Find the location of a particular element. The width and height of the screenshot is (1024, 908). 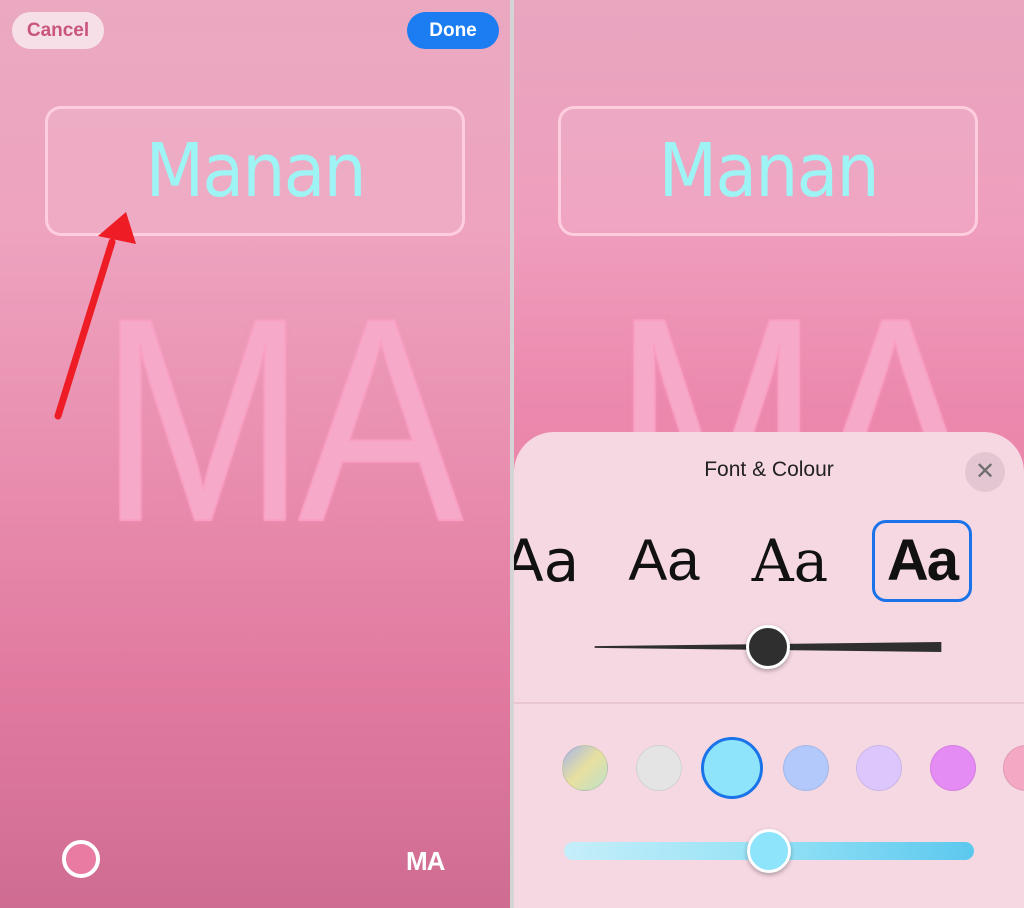

name-text-box: Manan is located at coordinates (768, 171).